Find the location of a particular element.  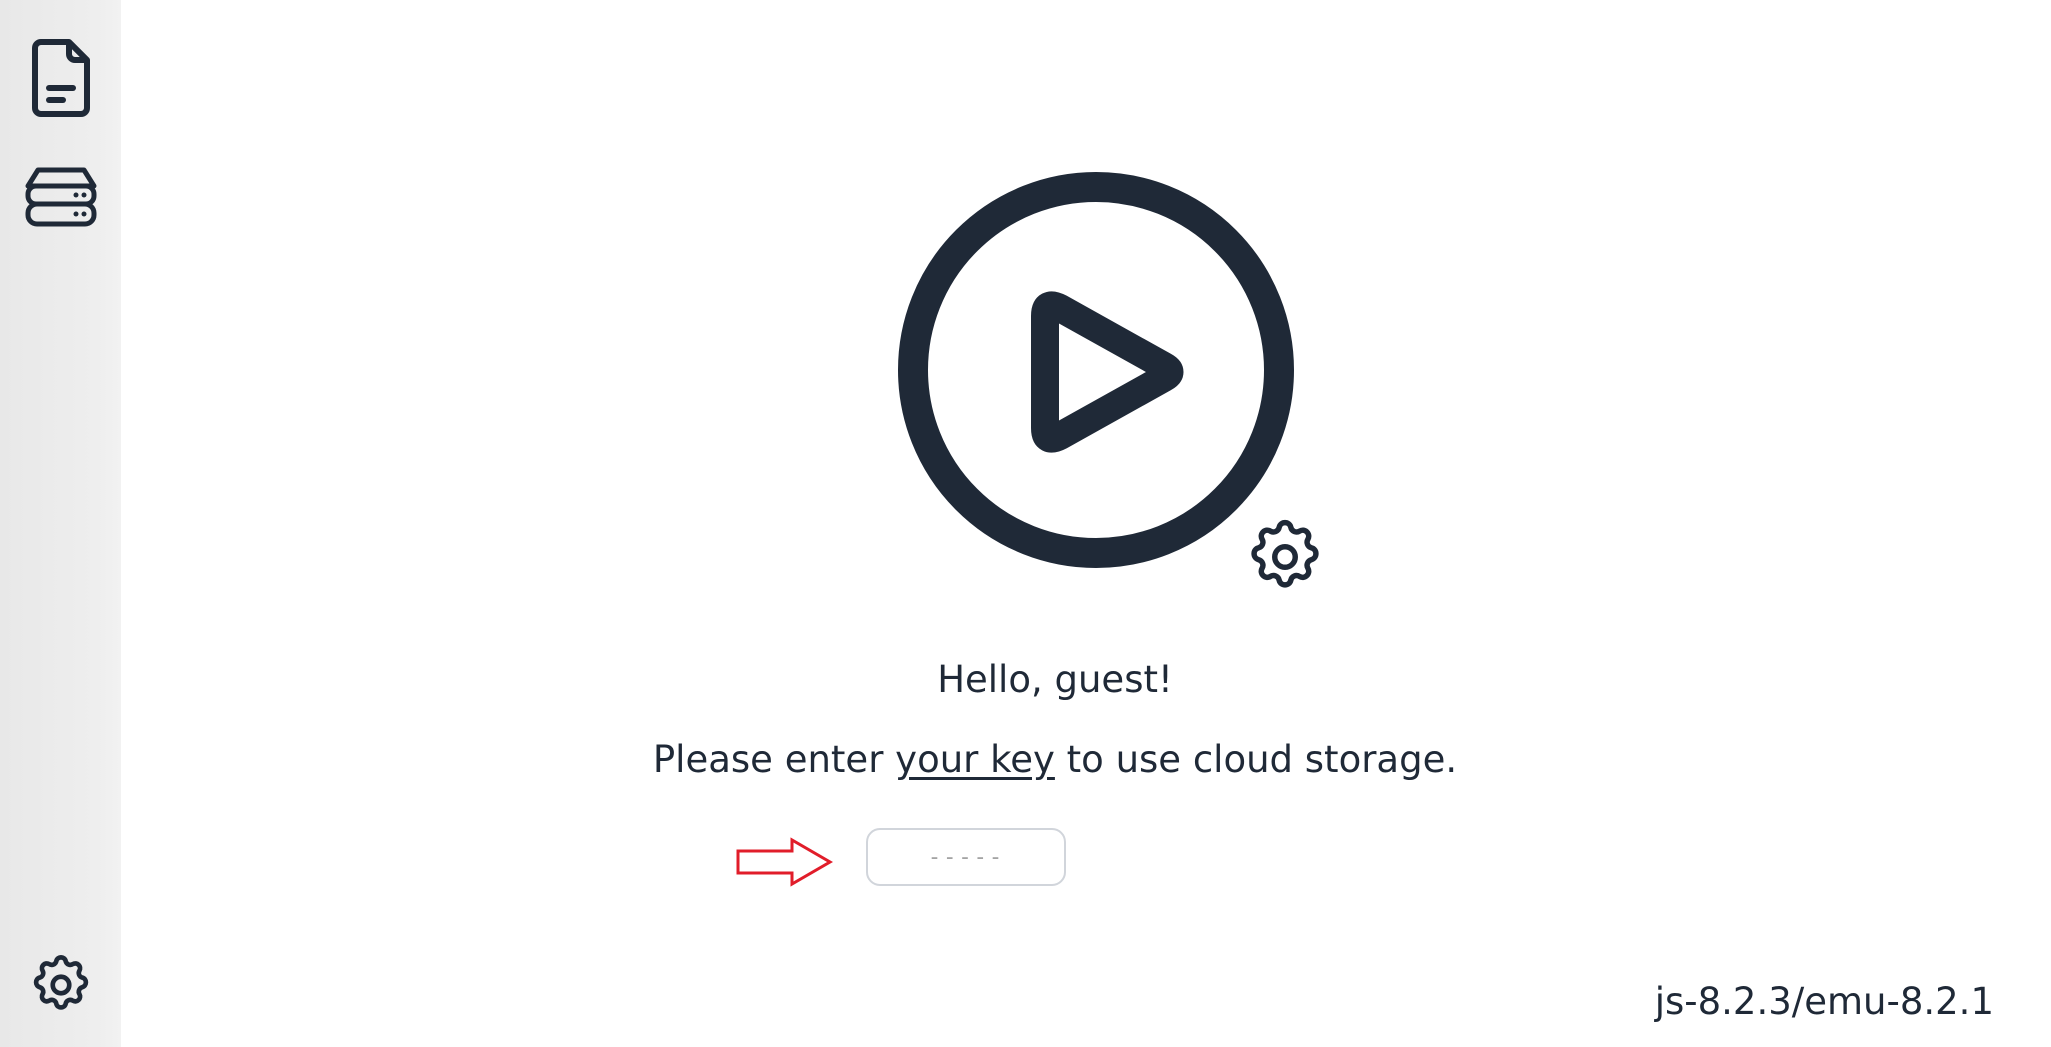

arrow-right-icon is located at coordinates (784, 864).